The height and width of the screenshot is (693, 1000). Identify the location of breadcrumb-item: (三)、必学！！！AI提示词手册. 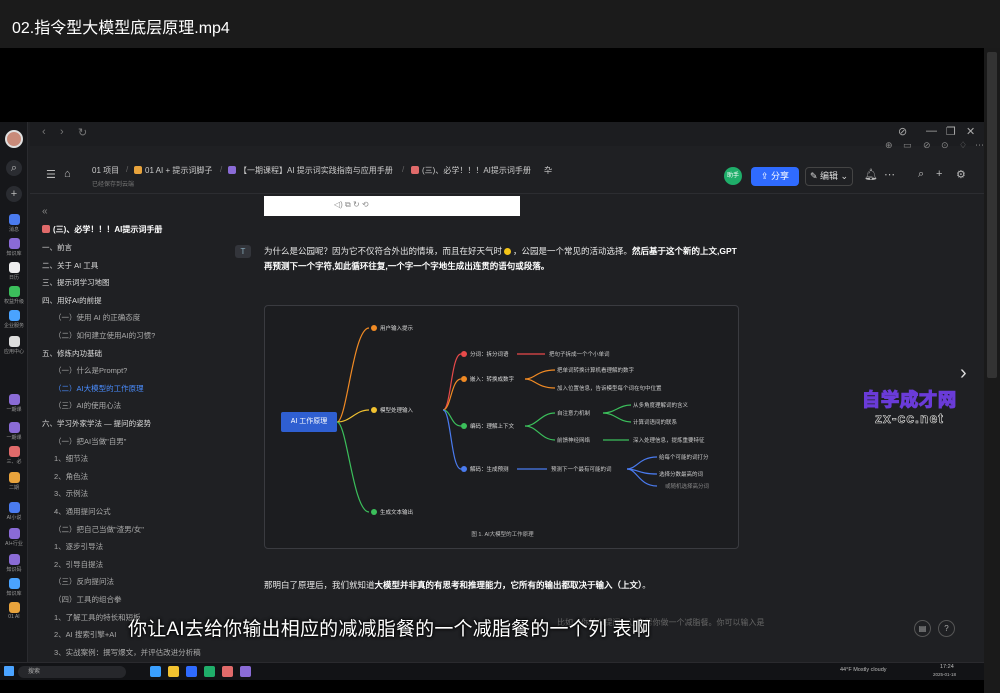
(471, 170).